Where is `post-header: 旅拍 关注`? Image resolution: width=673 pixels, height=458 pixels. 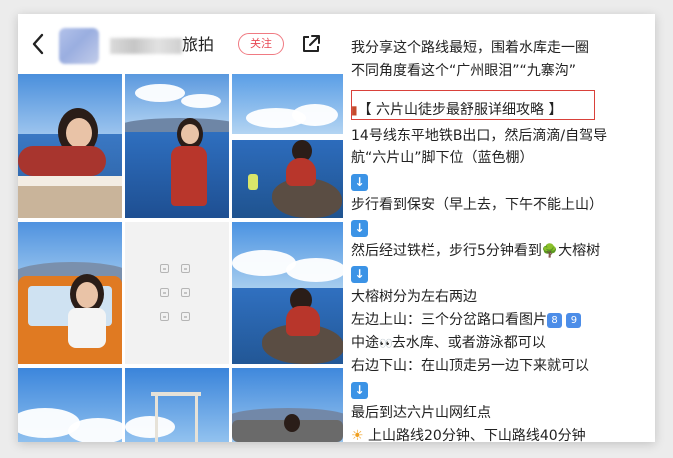
post-header: 旅拍 关注 is located at coordinates (180, 44).